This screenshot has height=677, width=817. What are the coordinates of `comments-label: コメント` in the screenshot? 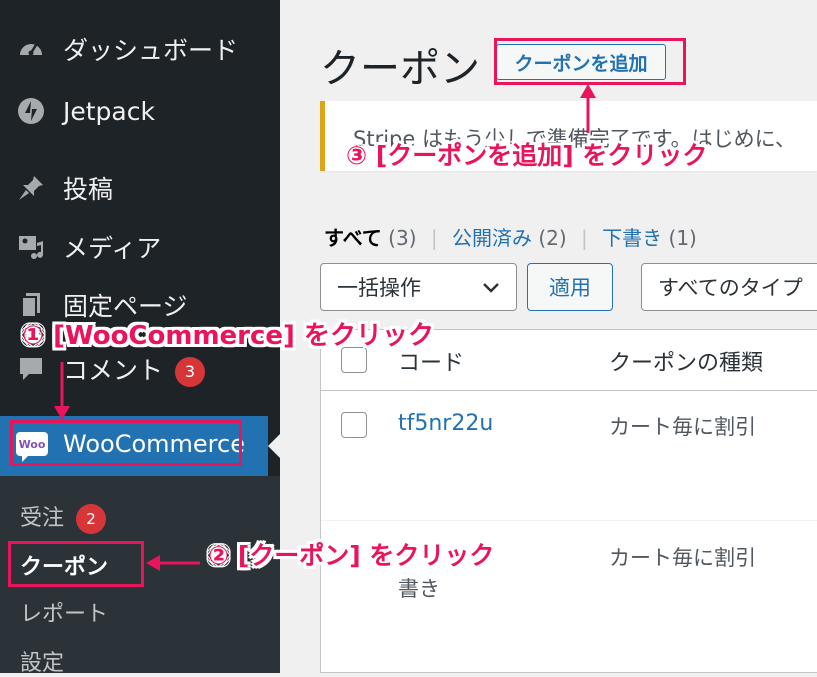 It's located at (113, 370).